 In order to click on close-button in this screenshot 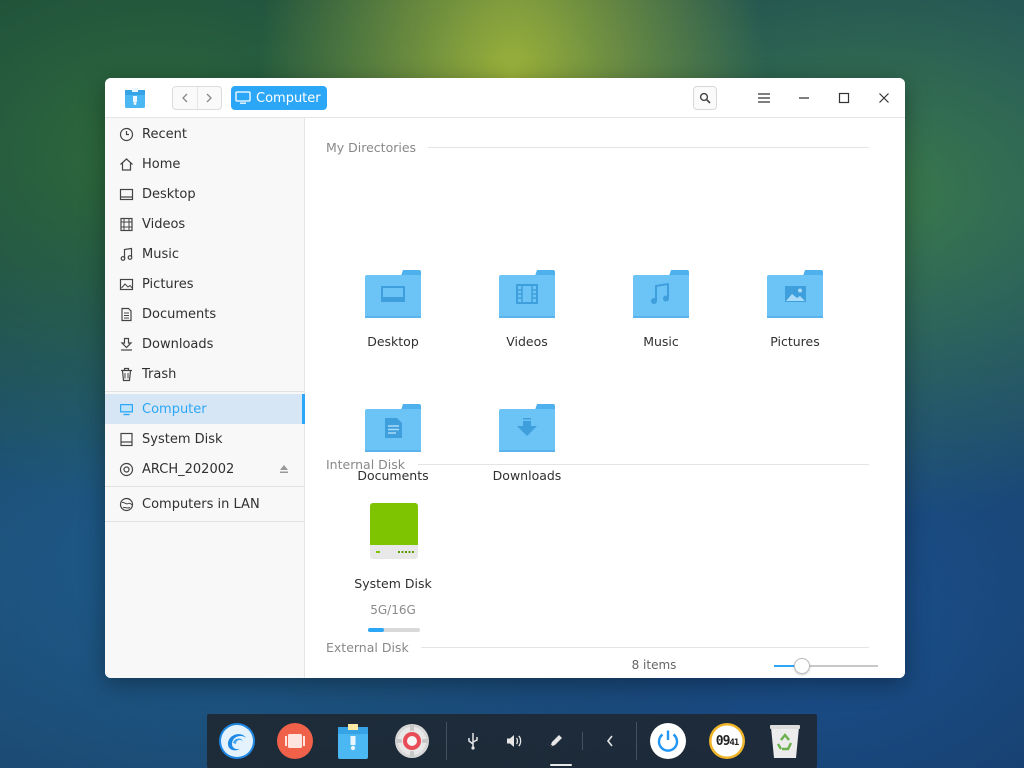, I will do `click(884, 98)`.